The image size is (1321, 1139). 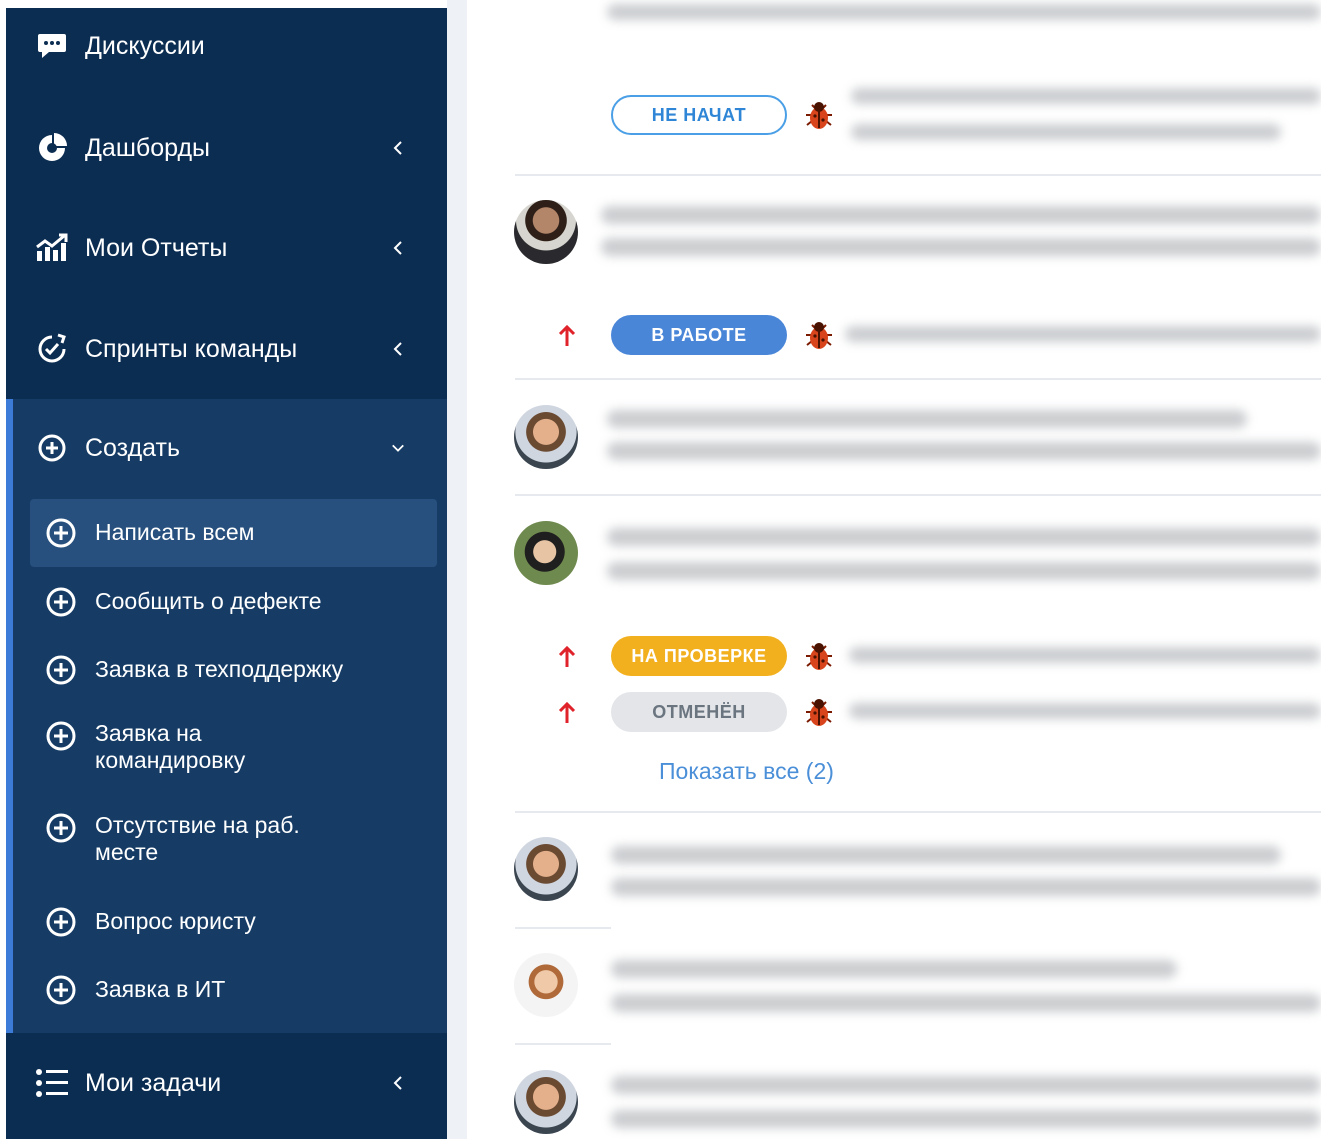 What do you see at coordinates (699, 115) in the screenshot?
I see `status-badge-not-started: НЕ НАЧАТ` at bounding box center [699, 115].